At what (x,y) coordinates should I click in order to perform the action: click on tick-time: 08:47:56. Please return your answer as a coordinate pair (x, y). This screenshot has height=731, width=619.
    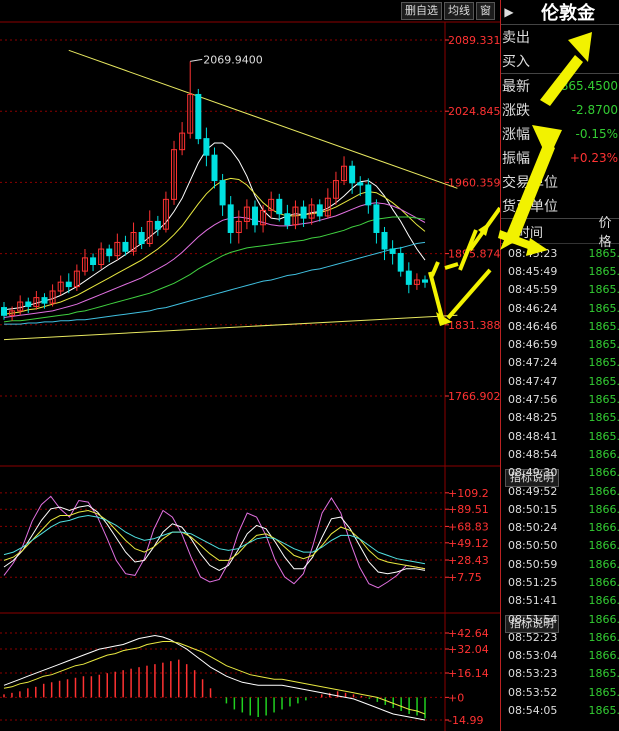
    Looking at the image, I should click on (533, 400).